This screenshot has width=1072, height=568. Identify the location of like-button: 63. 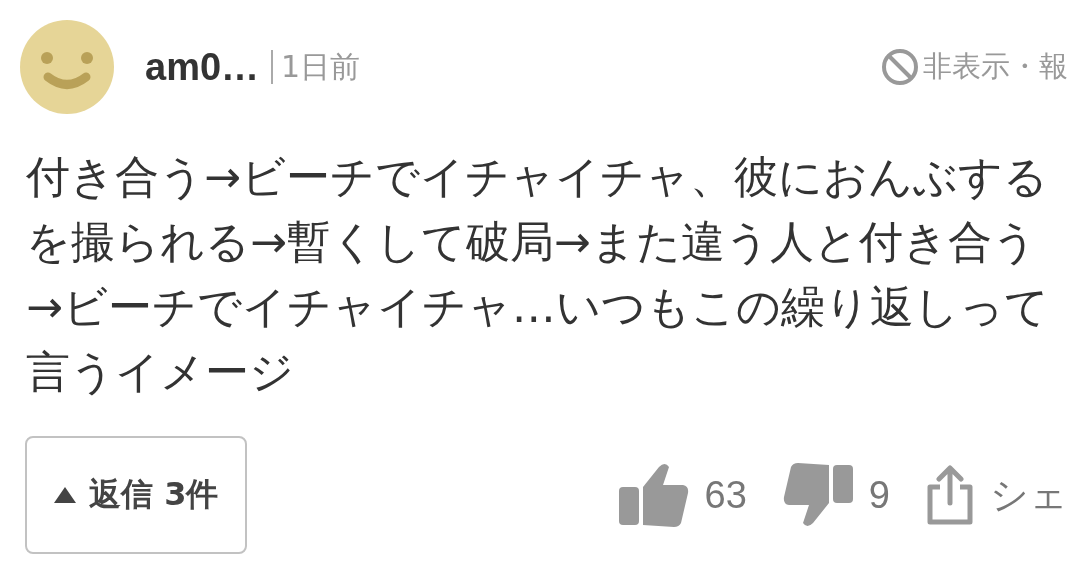
(682, 495).